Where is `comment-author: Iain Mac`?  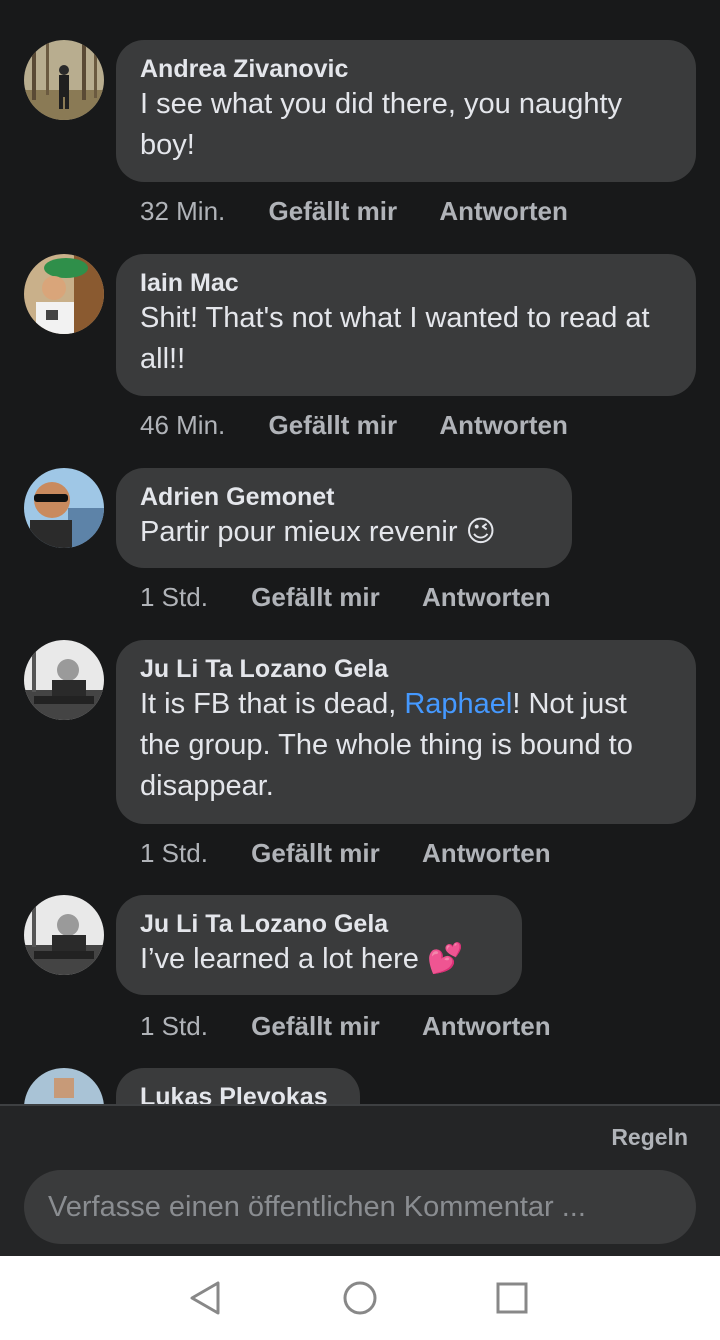
comment-author: Iain Mac is located at coordinates (406, 283).